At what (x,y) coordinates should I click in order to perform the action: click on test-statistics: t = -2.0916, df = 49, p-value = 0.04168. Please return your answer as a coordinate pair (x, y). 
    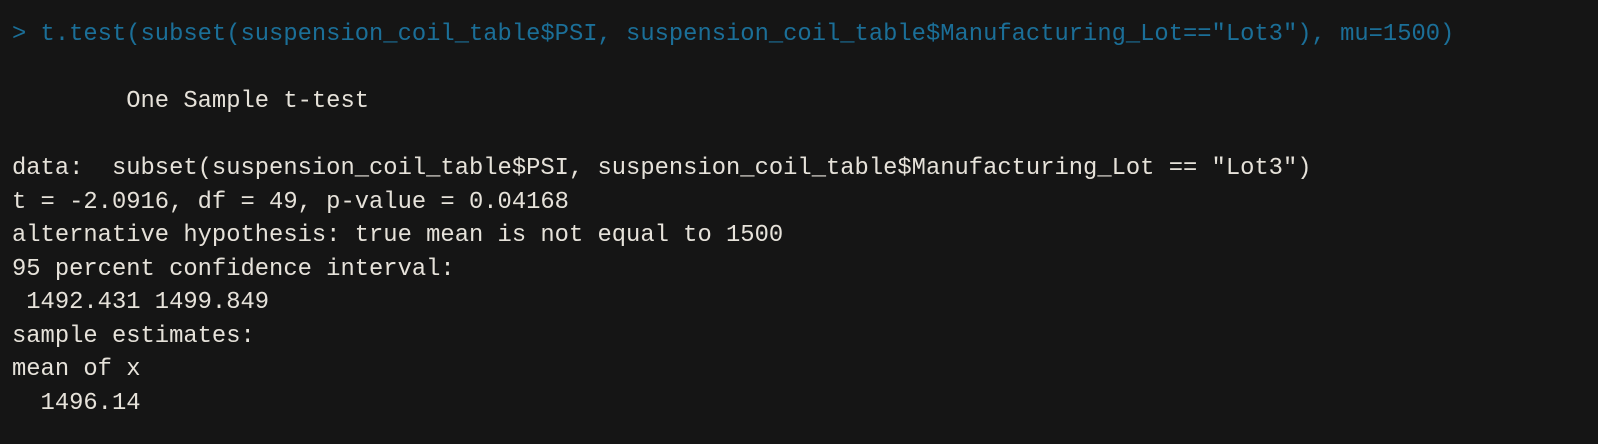
    Looking at the image, I should click on (290, 202).